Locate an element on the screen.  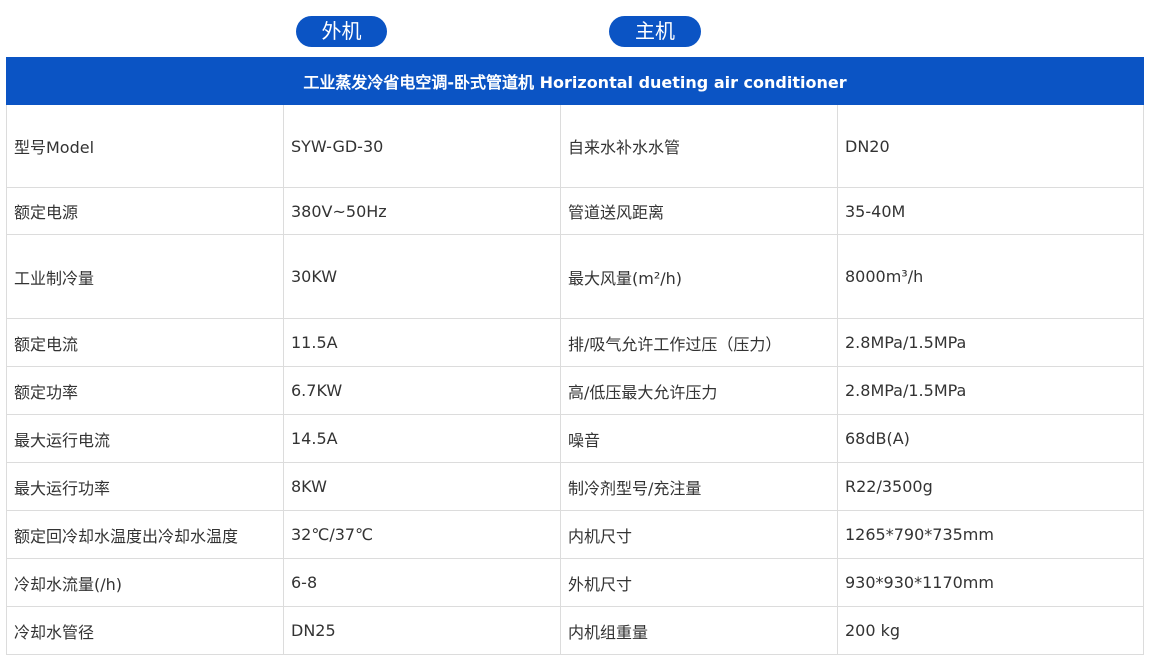
table-row: 冷却水管径 DN25 内机组重量 200 kg is located at coordinates (575, 630).